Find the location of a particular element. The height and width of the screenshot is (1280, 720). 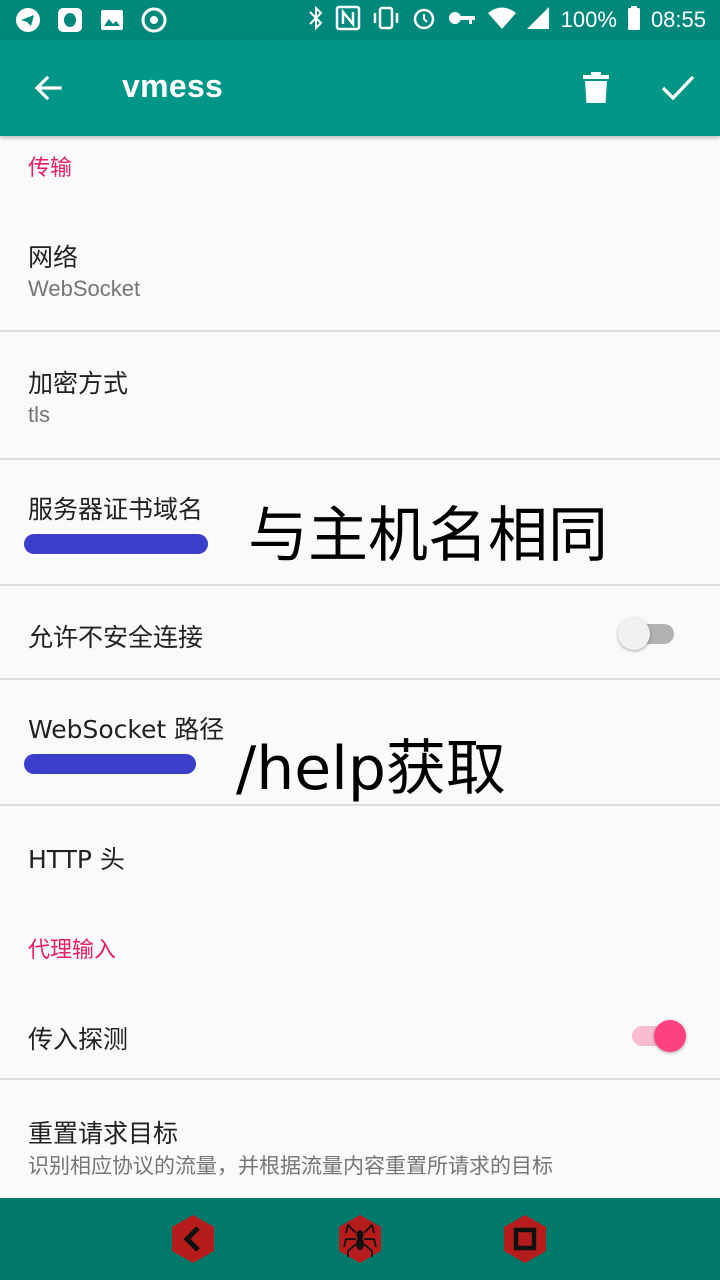

setting-sni: 服务器证书域名 与主机名相同 is located at coordinates (360, 522).